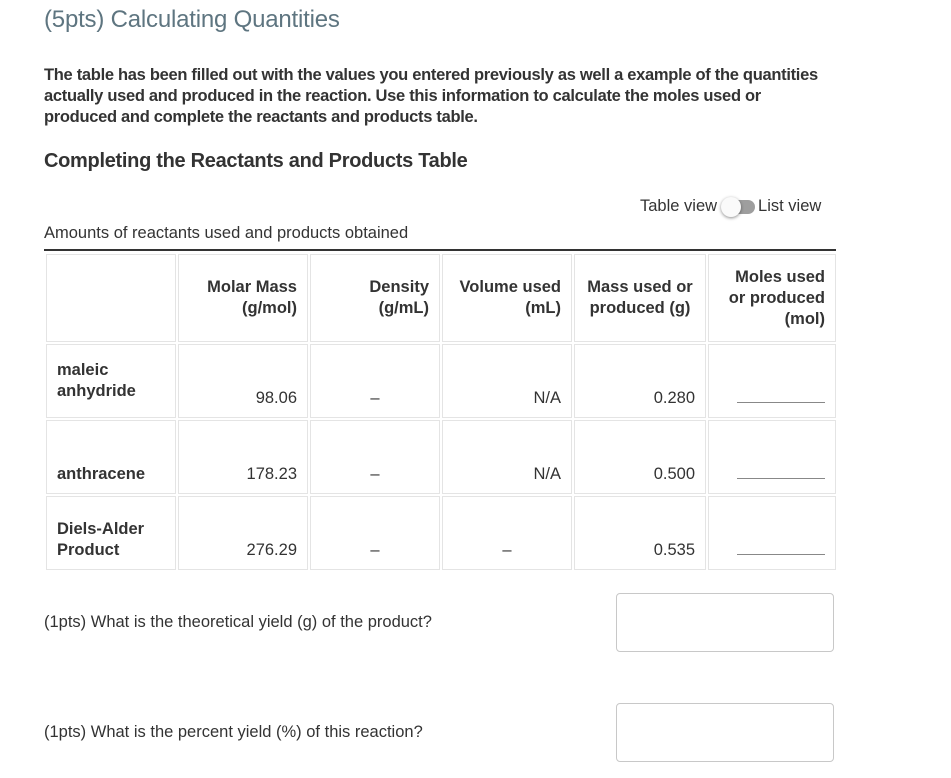 The image size is (951, 778). What do you see at coordinates (243, 457) in the screenshot?
I see `molar-mass-cell: 178.23` at bounding box center [243, 457].